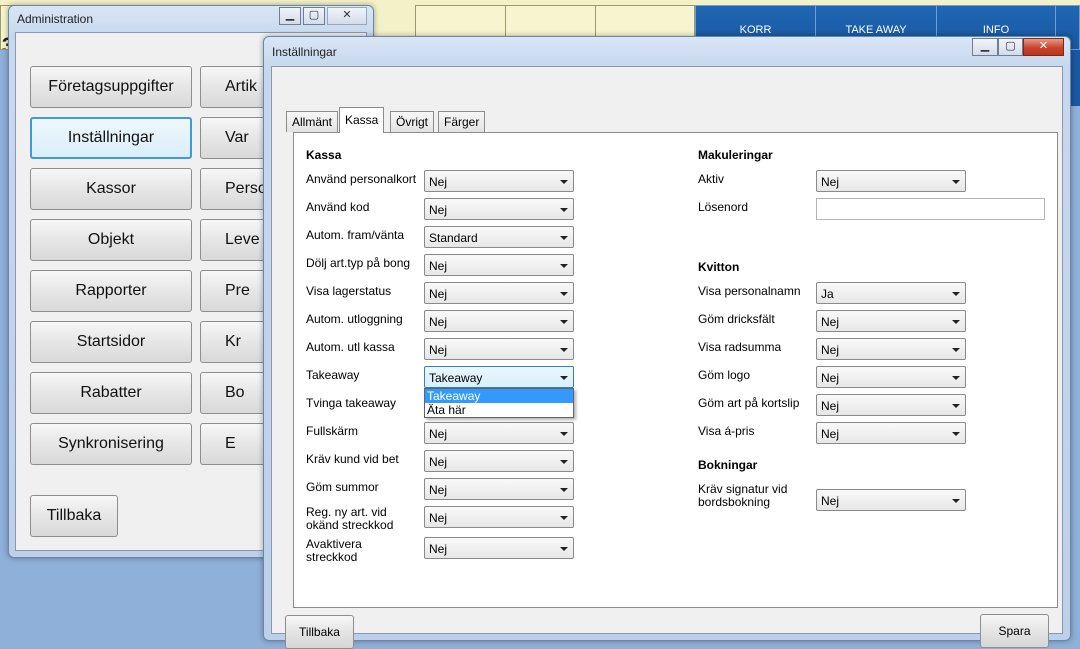 Image resolution: width=1080 pixels, height=649 pixels. What do you see at coordinates (111, 342) in the screenshot?
I see `startsidor-button: Startsidor` at bounding box center [111, 342].